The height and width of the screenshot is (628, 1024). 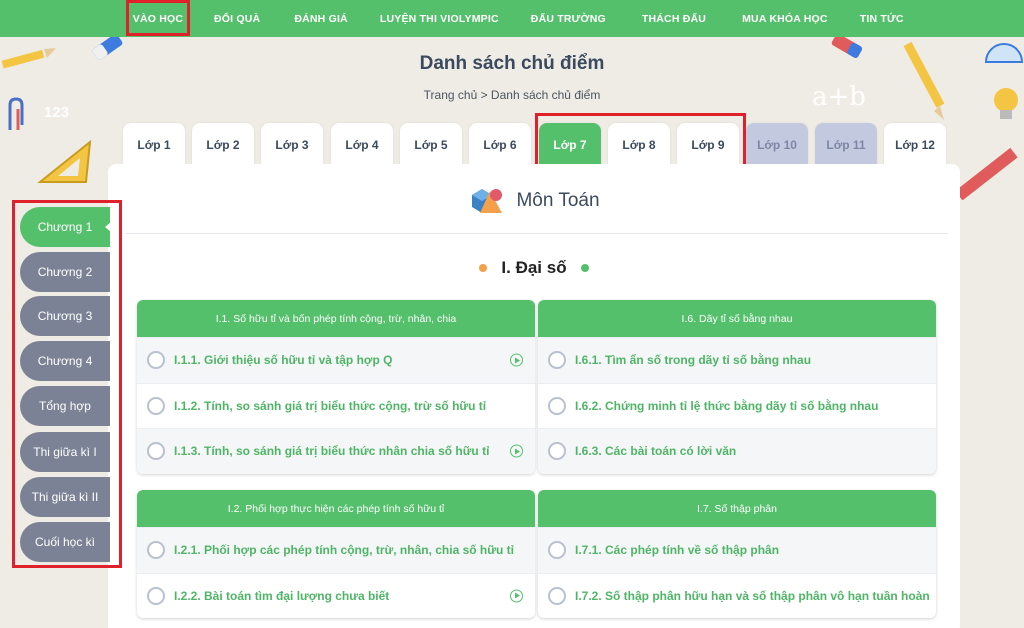 I want to click on nav-doi-qua: ĐỔI QUÀ, so click(x=237, y=18).